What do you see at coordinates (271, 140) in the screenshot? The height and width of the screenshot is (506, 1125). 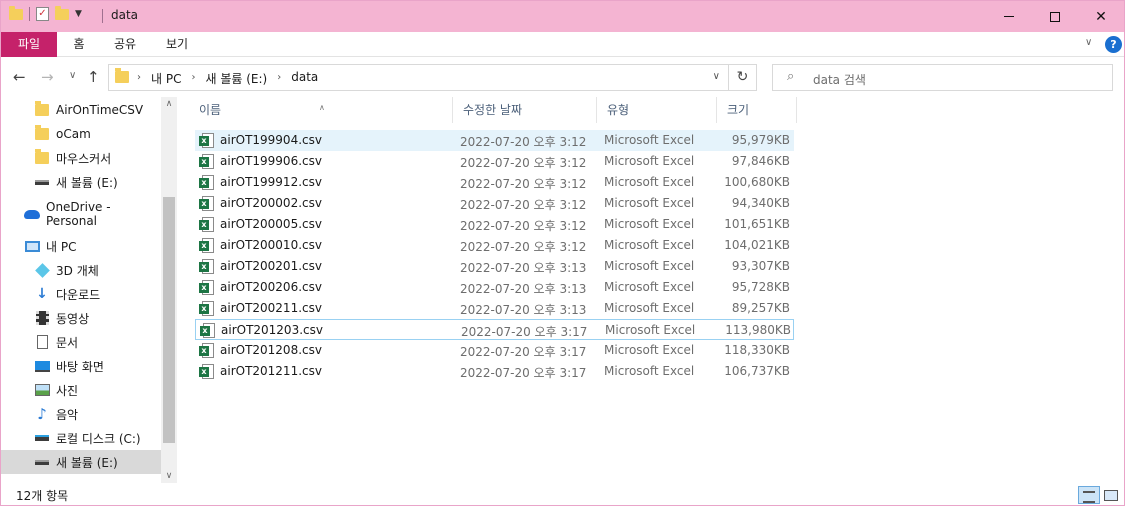 I see `file-name: airOT199904.csv` at bounding box center [271, 140].